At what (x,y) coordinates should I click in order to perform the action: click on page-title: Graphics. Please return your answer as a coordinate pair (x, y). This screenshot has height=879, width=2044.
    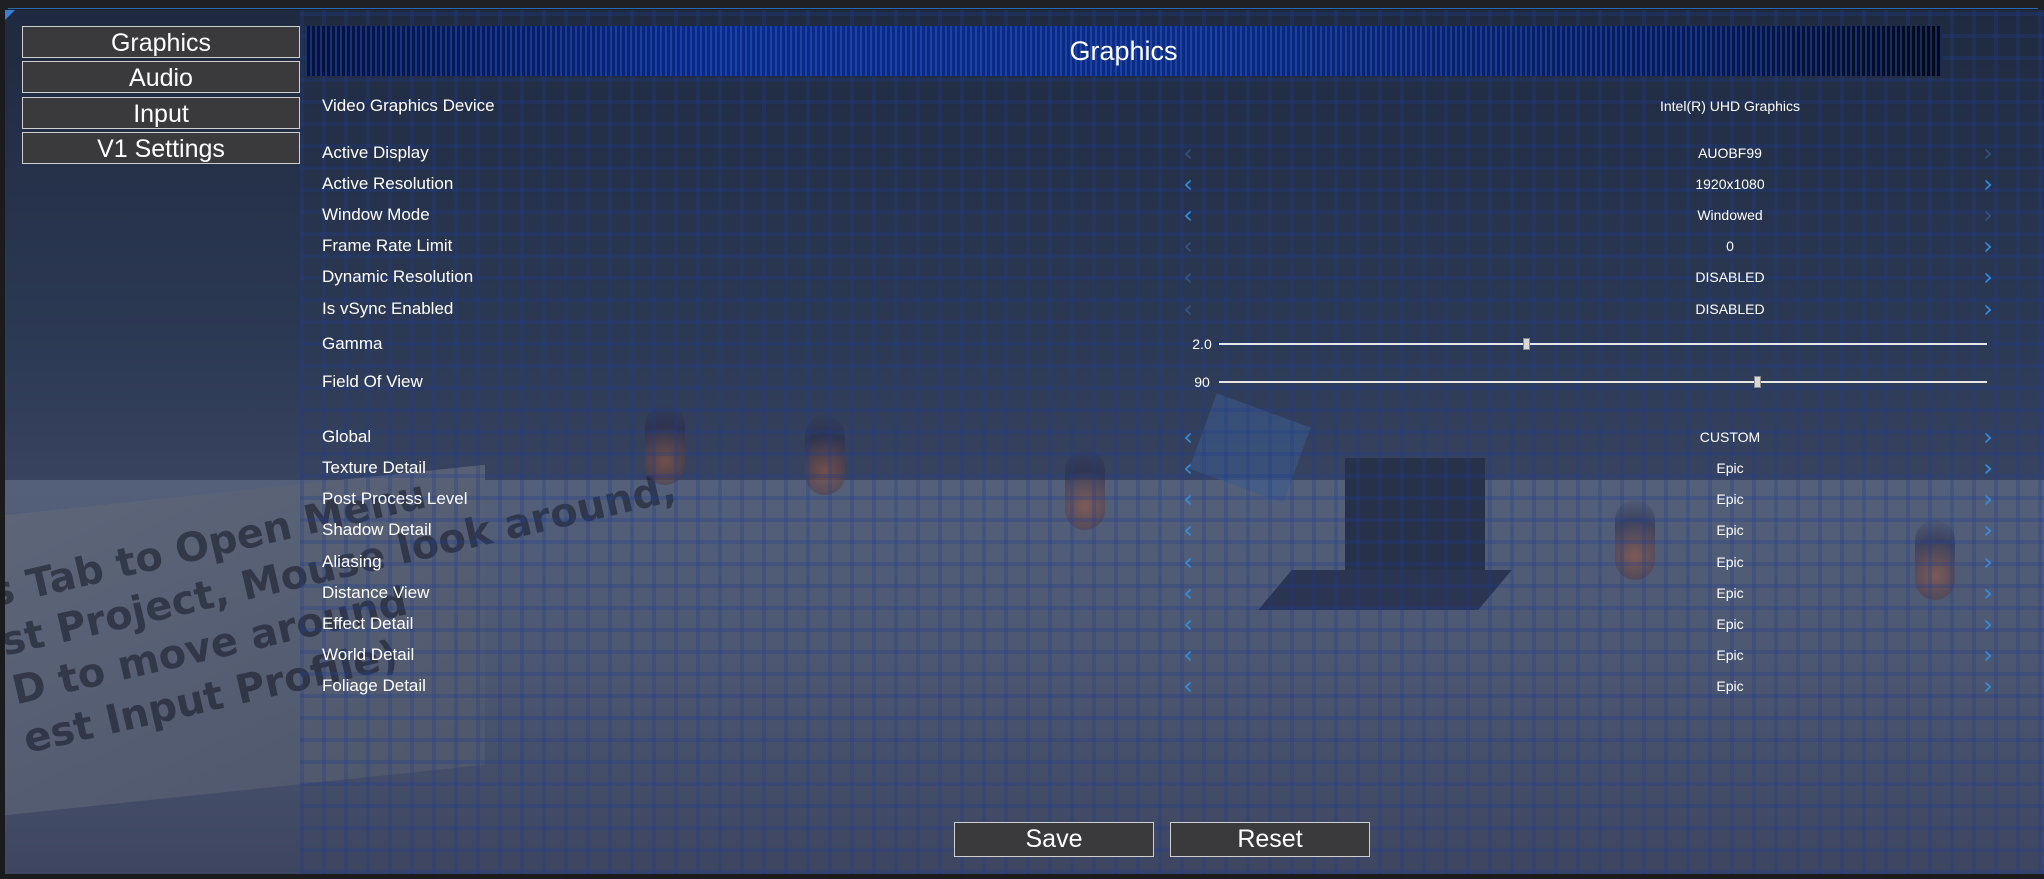
    Looking at the image, I should click on (1123, 51).